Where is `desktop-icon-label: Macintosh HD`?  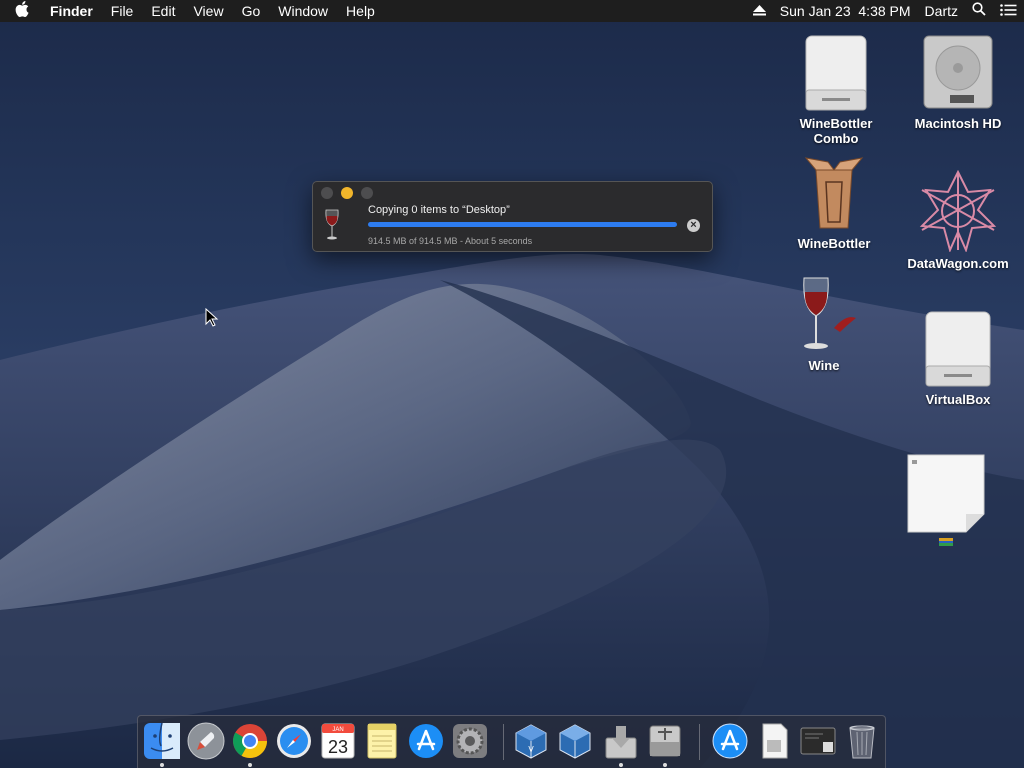 desktop-icon-label: Macintosh HD is located at coordinates (958, 123).